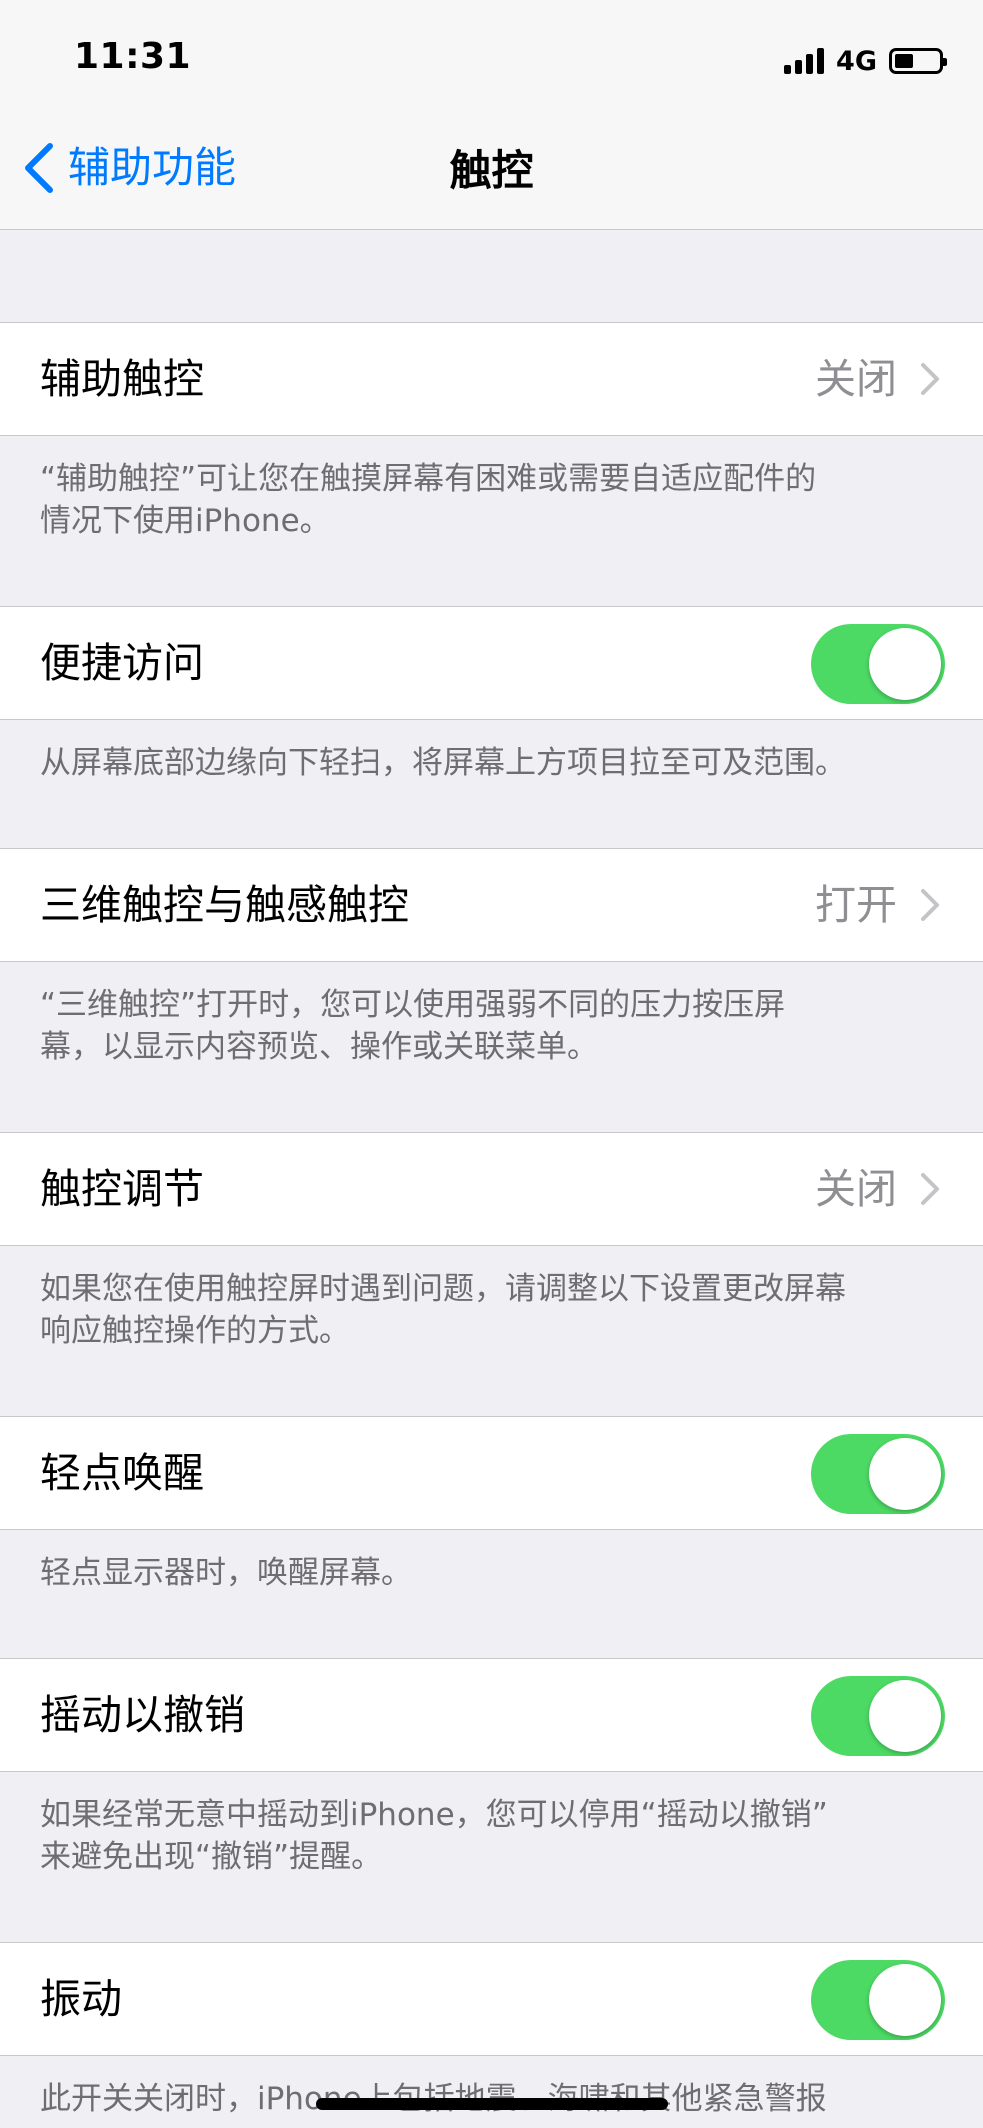  Describe the element at coordinates (804, 61) in the screenshot. I see `signal-bars-icon` at that location.